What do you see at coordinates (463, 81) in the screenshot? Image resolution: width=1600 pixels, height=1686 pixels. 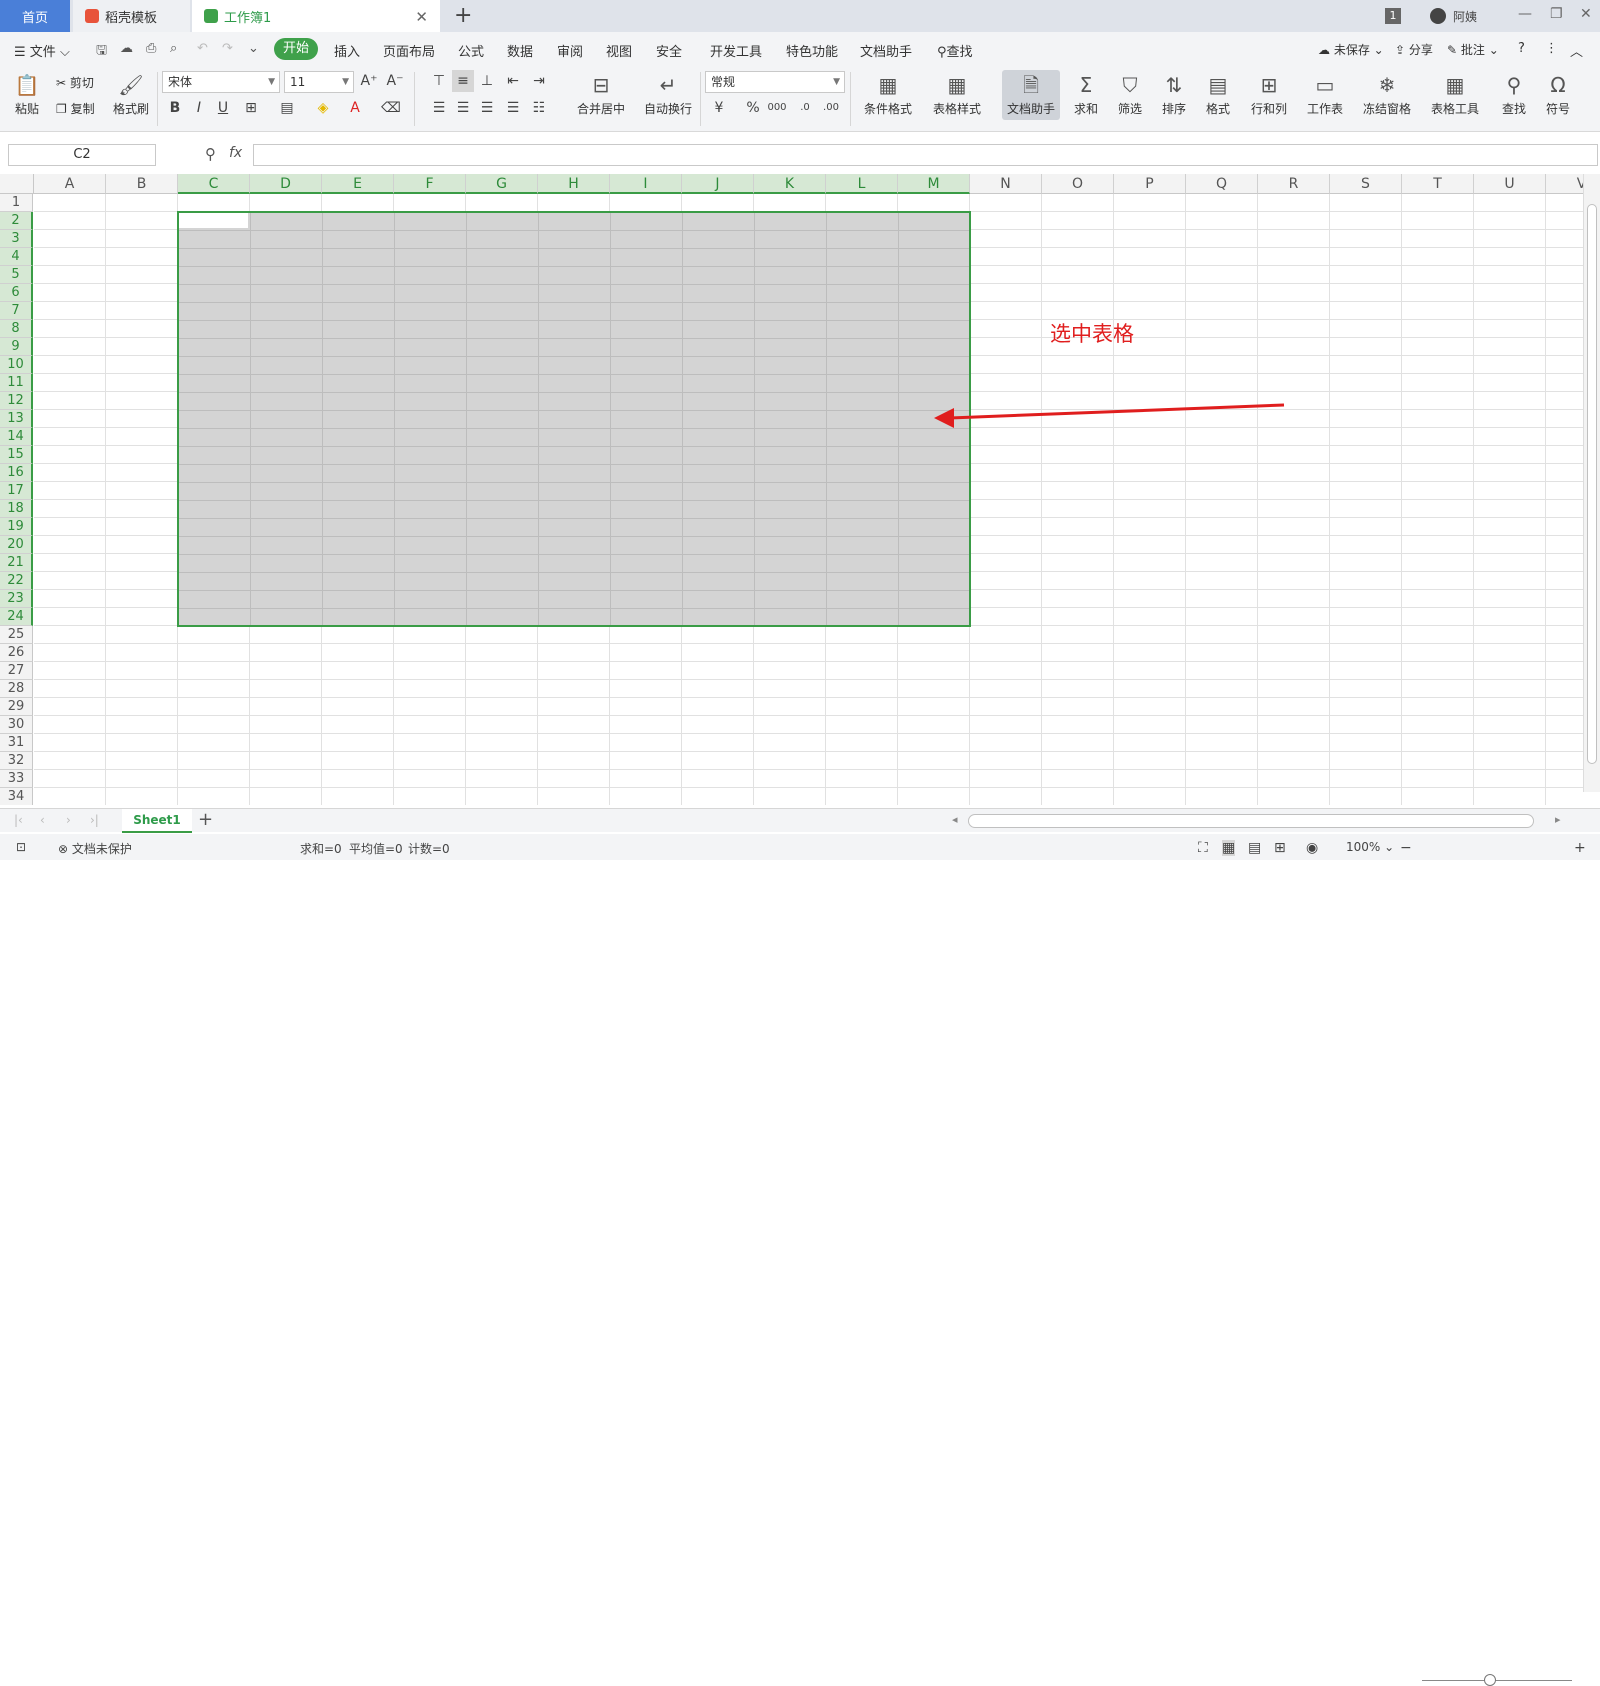 I see `align-middle-icon: ≡` at bounding box center [463, 81].